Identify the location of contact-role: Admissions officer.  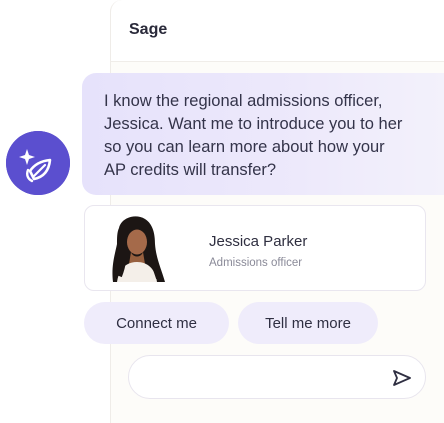
(256, 263).